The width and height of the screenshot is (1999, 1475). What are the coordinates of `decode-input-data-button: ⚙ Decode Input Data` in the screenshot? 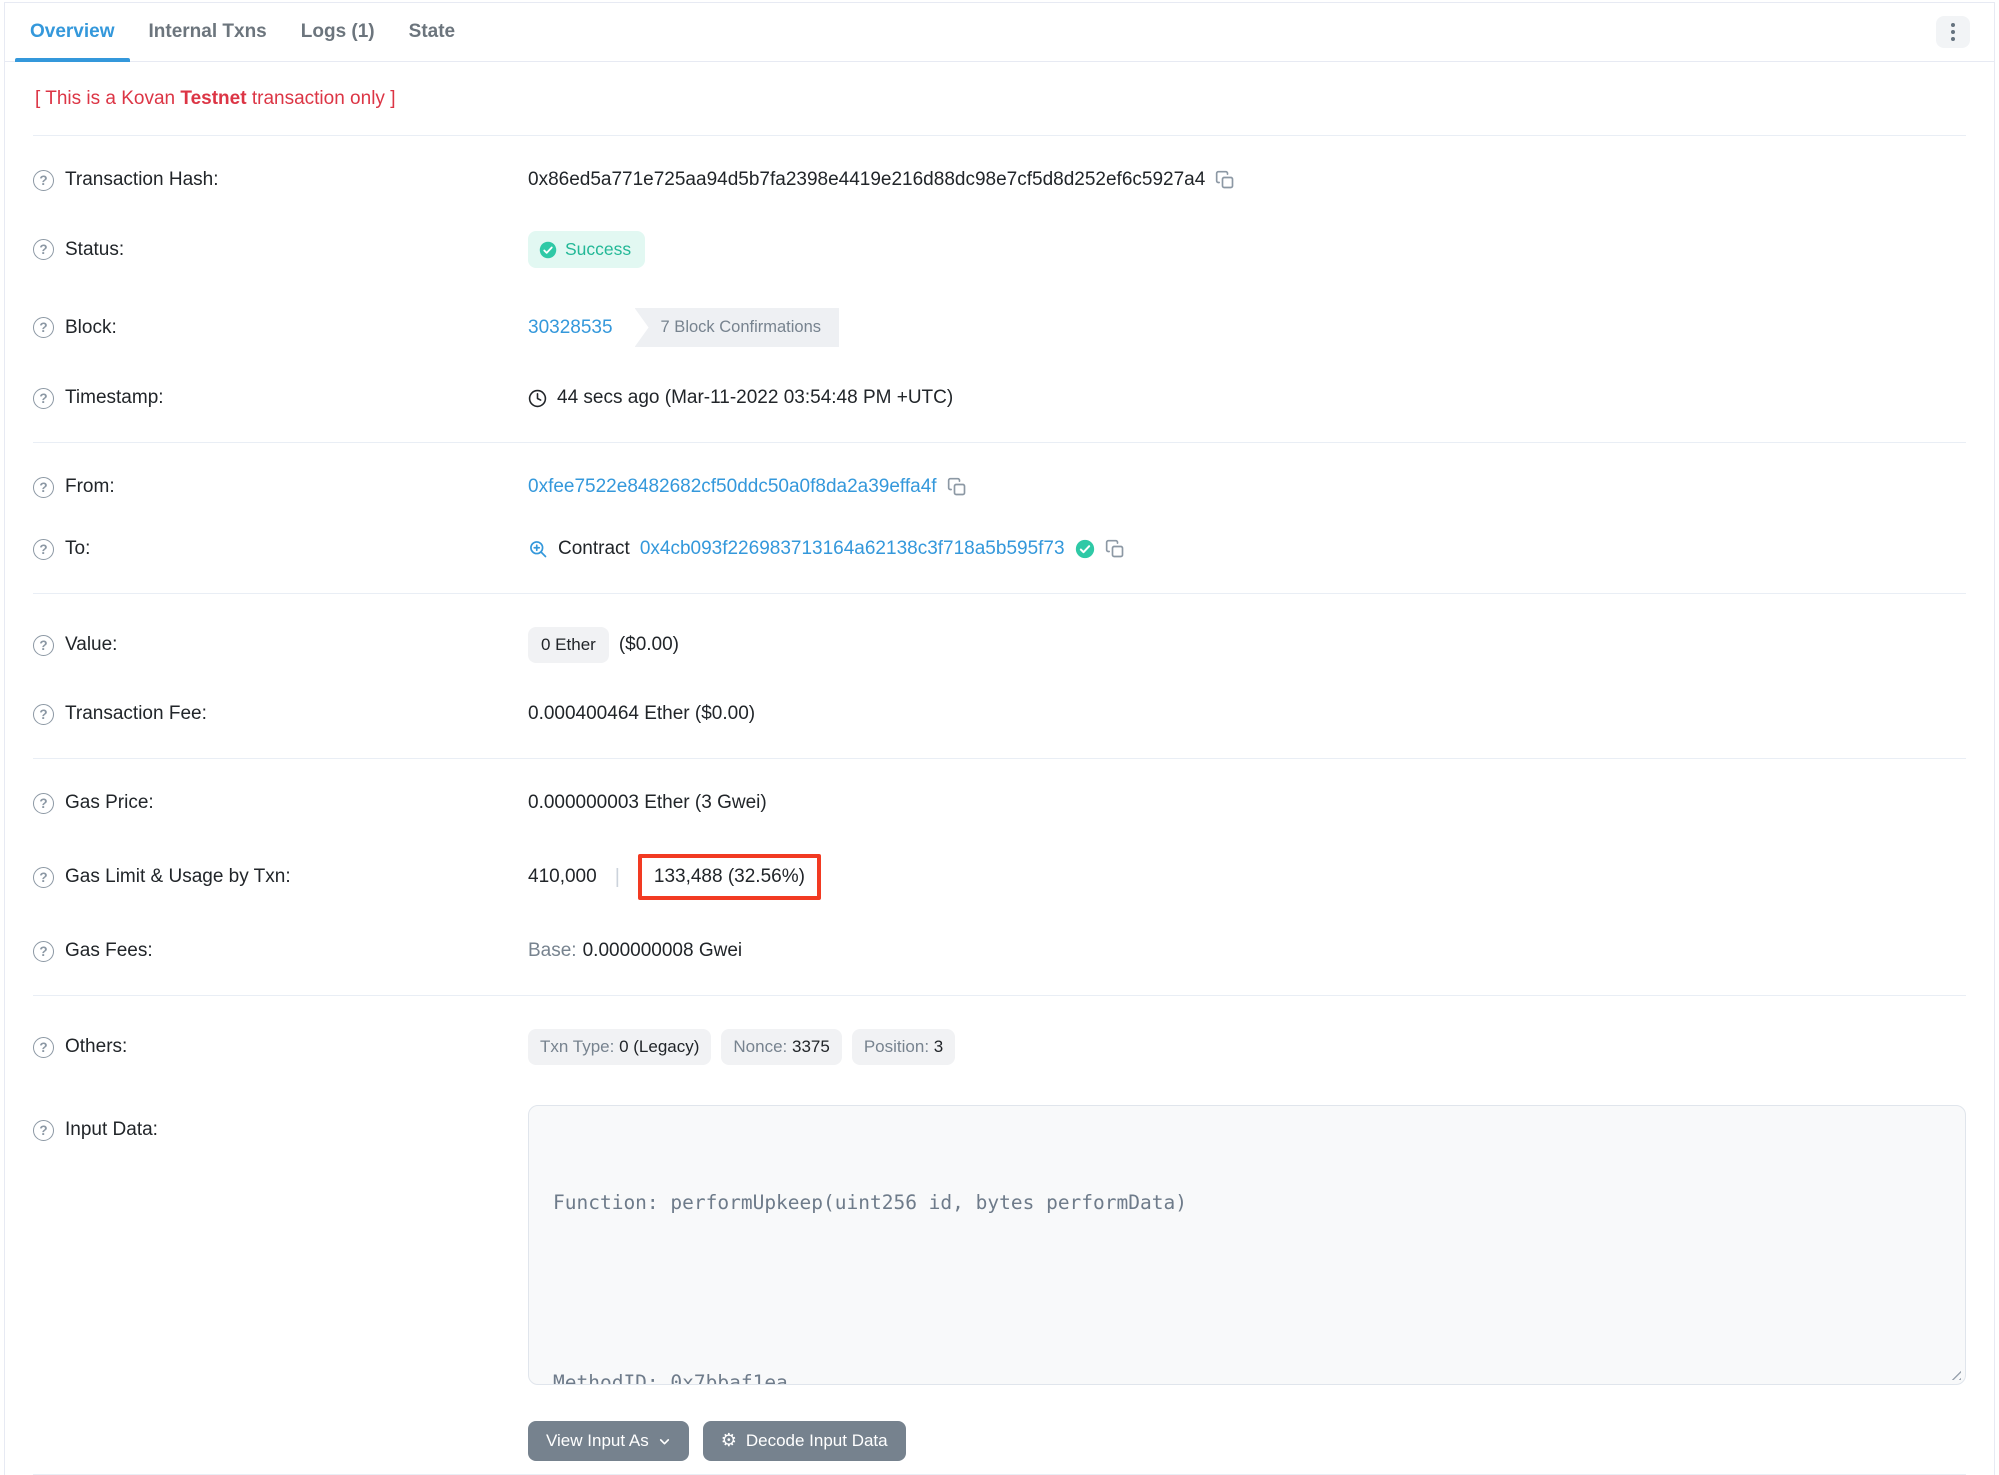 It's located at (804, 1441).